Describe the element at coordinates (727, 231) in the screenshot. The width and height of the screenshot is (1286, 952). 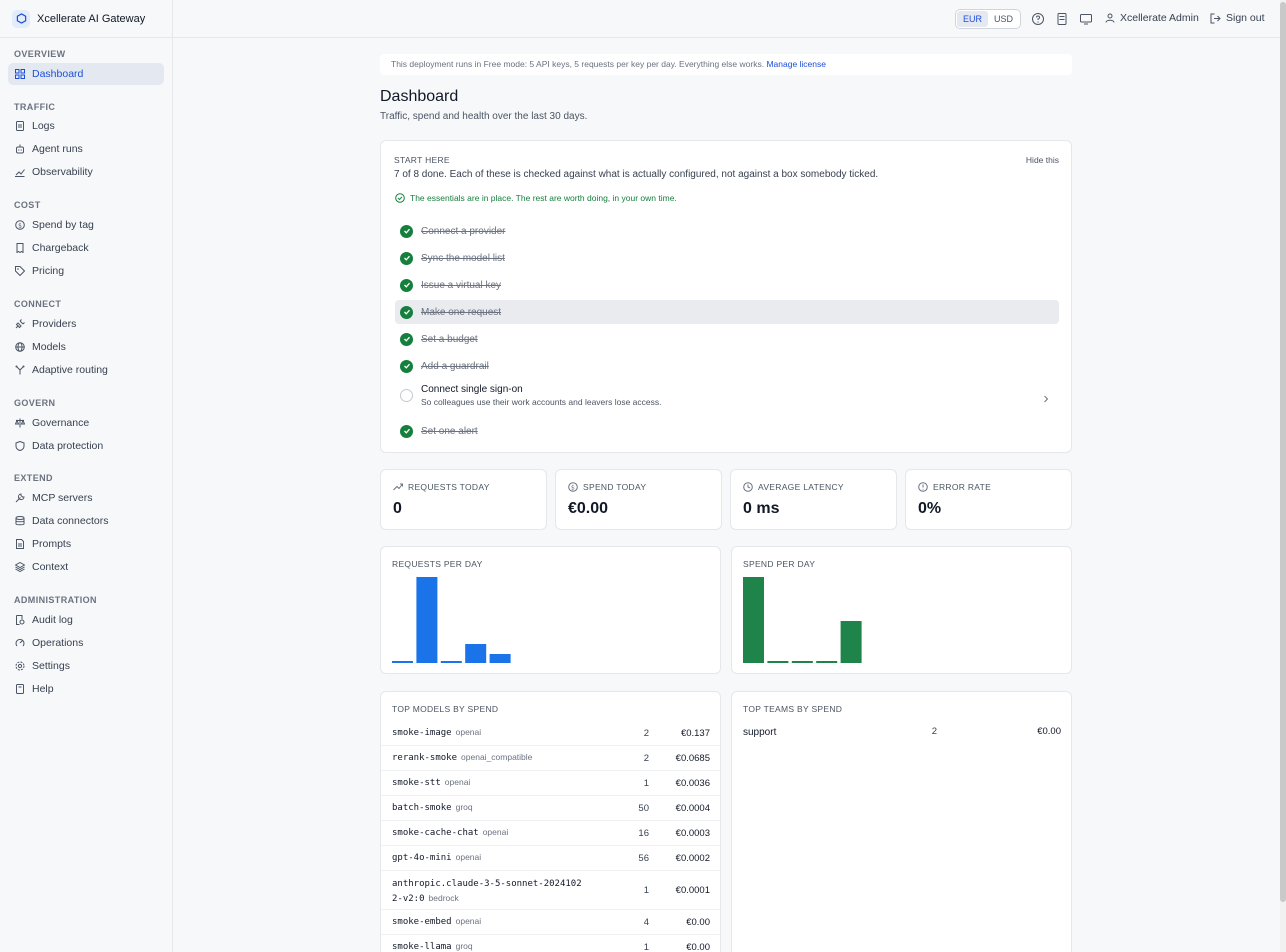
I see `onboarding-step: Connect a provider` at that location.